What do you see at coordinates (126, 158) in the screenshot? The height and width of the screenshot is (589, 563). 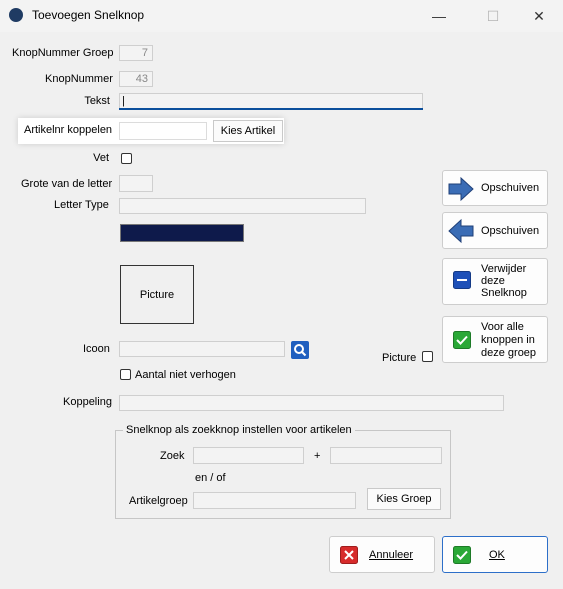 I see `vet-checkbox` at bounding box center [126, 158].